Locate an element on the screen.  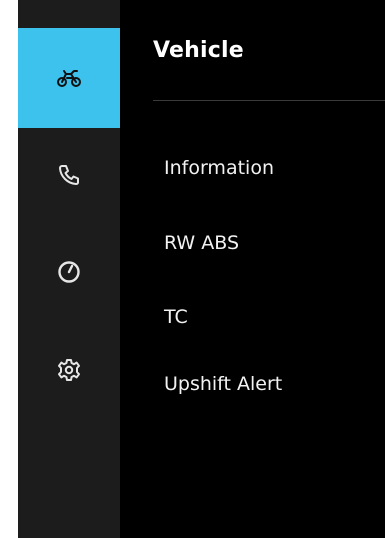
page-title: Vehicle is located at coordinates (198, 50).